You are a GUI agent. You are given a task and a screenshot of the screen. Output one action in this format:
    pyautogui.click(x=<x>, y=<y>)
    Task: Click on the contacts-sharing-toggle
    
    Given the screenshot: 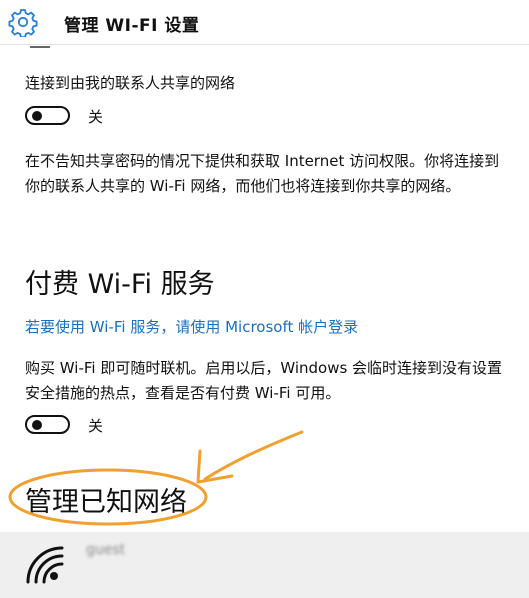 What is the action you would take?
    pyautogui.click(x=47, y=115)
    